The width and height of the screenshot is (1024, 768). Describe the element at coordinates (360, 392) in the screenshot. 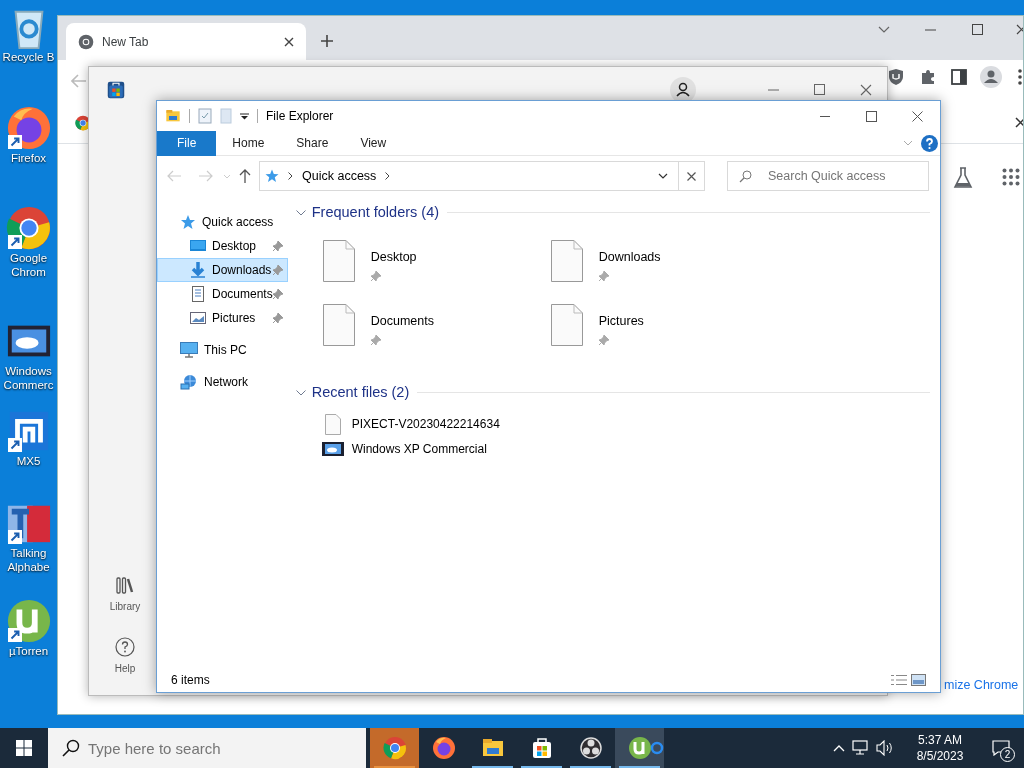

I see `group-header: Recent files (2)` at that location.